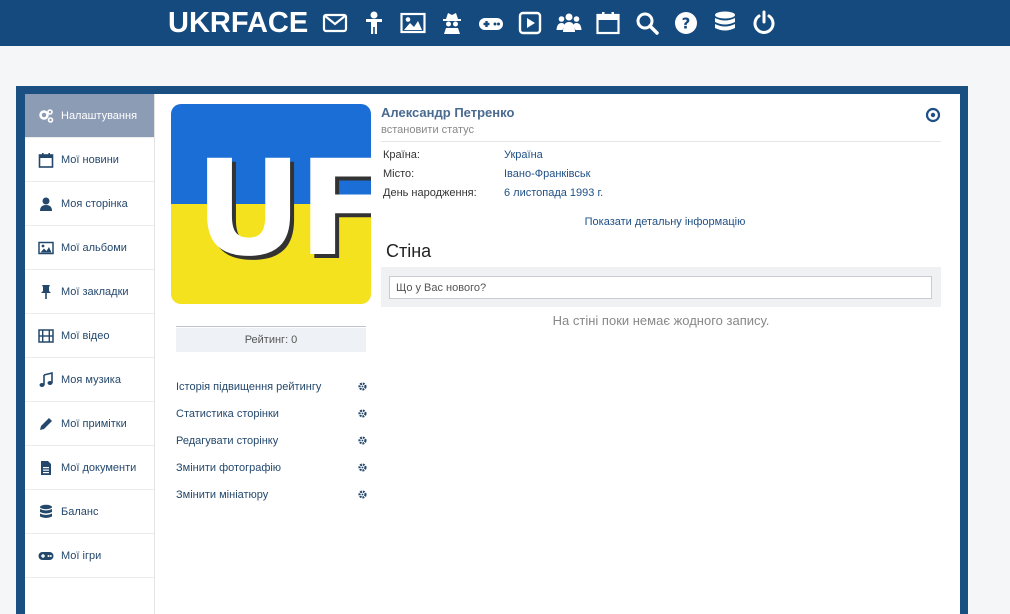 Image resolution: width=1010 pixels, height=614 pixels. What do you see at coordinates (764, 23) in the screenshot?
I see `power-icon` at bounding box center [764, 23].